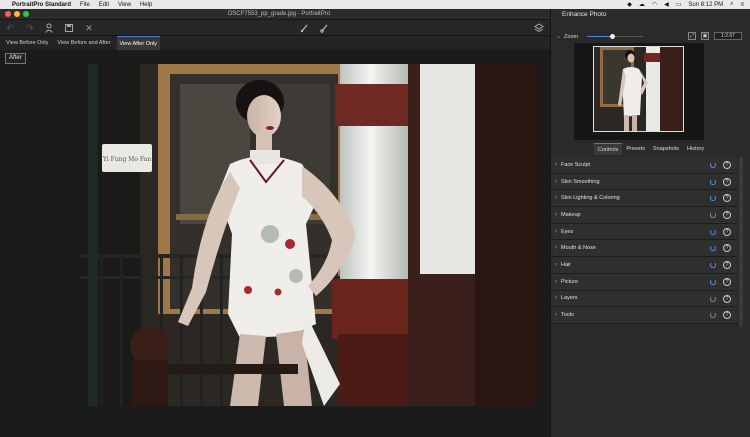  Describe the element at coordinates (654, 4) in the screenshot. I see `wifi-icon: ◠` at that location.